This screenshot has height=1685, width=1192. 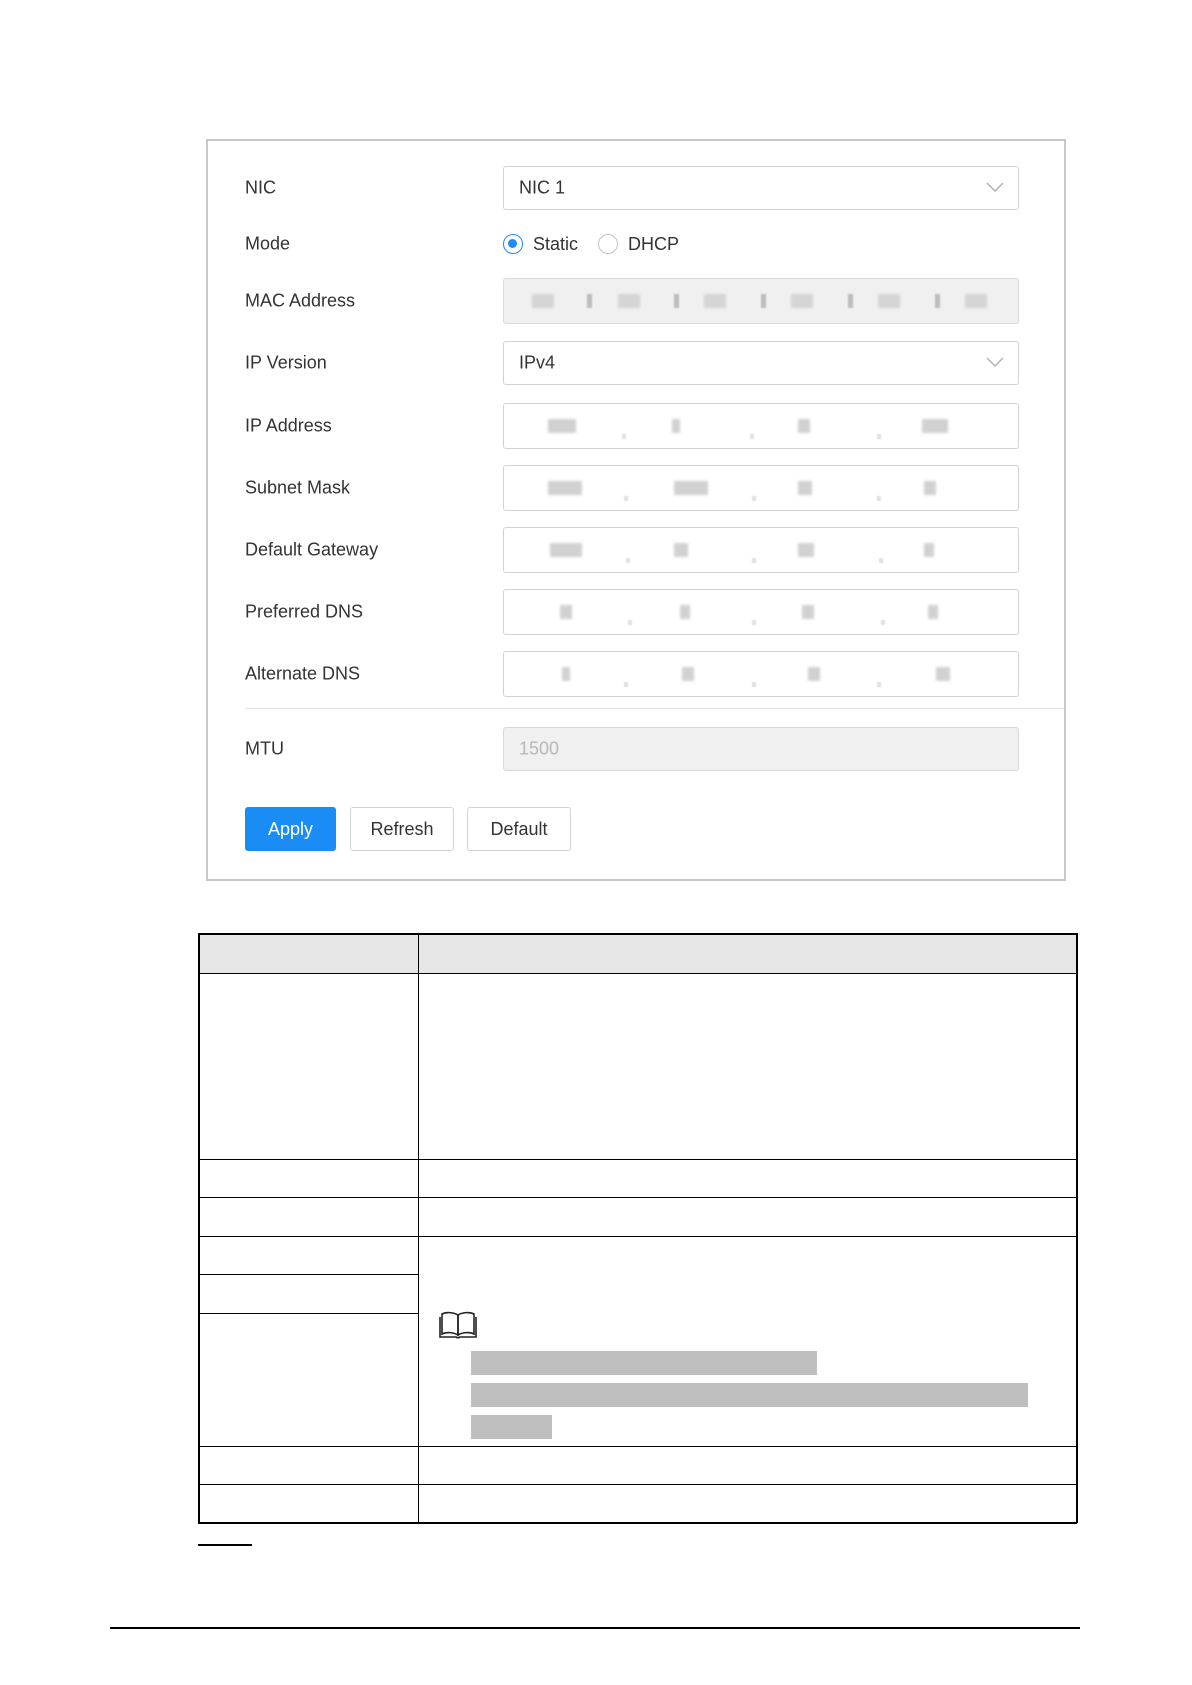 I want to click on mac-address-label: MAC Address, so click(x=300, y=300).